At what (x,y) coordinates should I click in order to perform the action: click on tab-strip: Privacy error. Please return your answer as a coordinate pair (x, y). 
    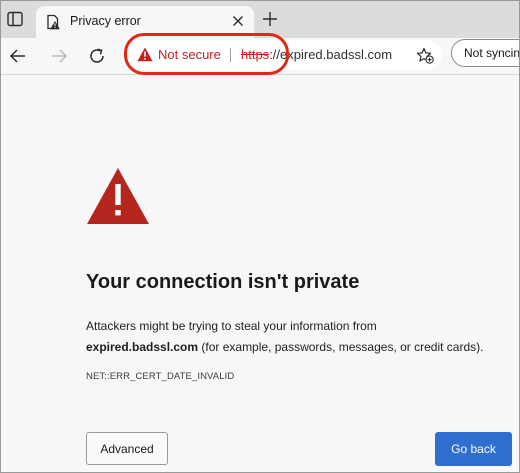
    Looking at the image, I should click on (260, 19).